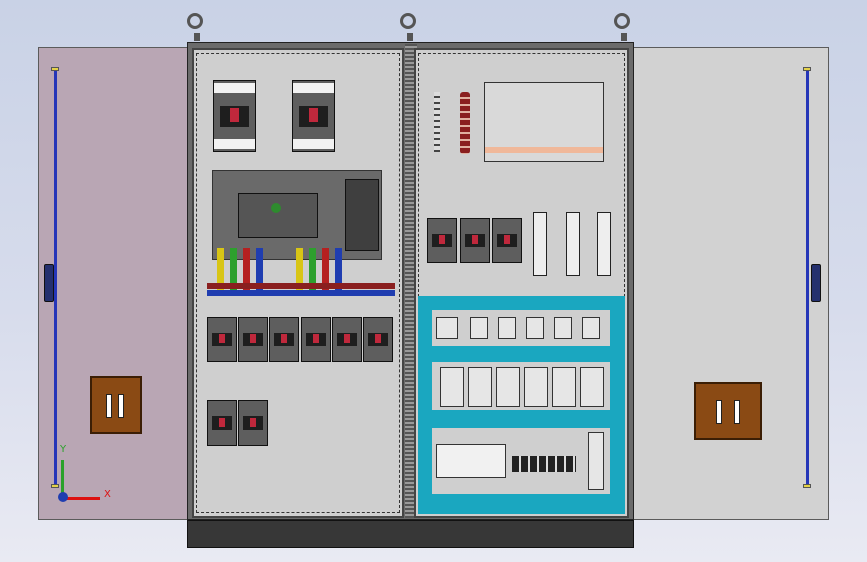 The width and height of the screenshot is (867, 562). I want to click on lifting-eye-left-icon, so click(195, 21).